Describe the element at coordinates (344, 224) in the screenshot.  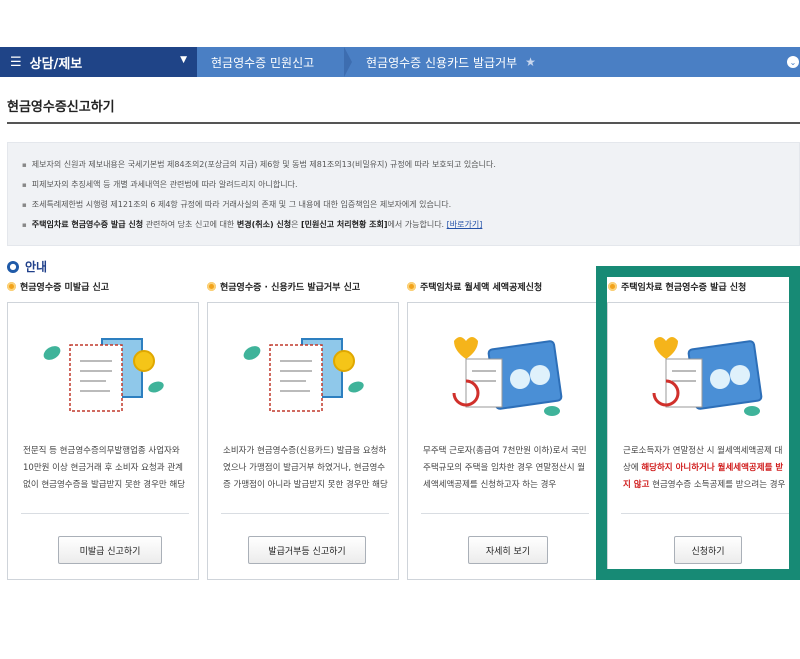
I see `notice-bold: [민원신고 처리현황 조회]` at that location.